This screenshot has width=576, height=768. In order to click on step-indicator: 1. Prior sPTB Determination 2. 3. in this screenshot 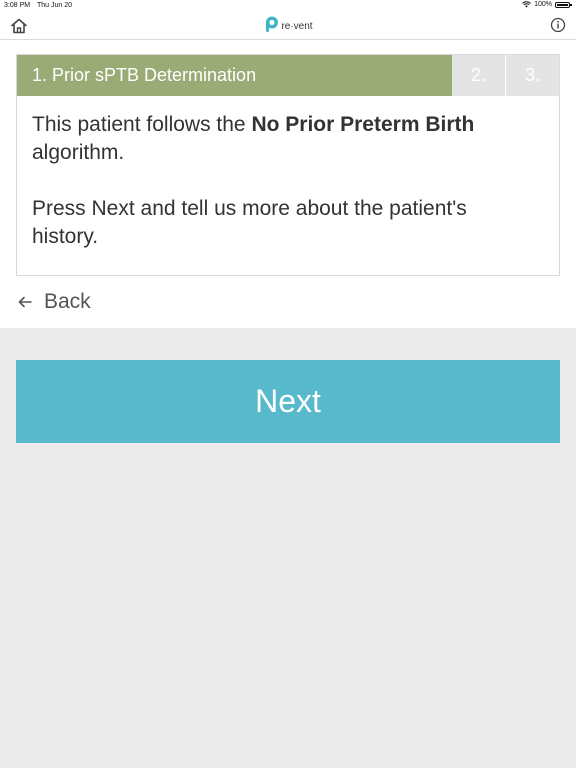, I will do `click(288, 75)`.